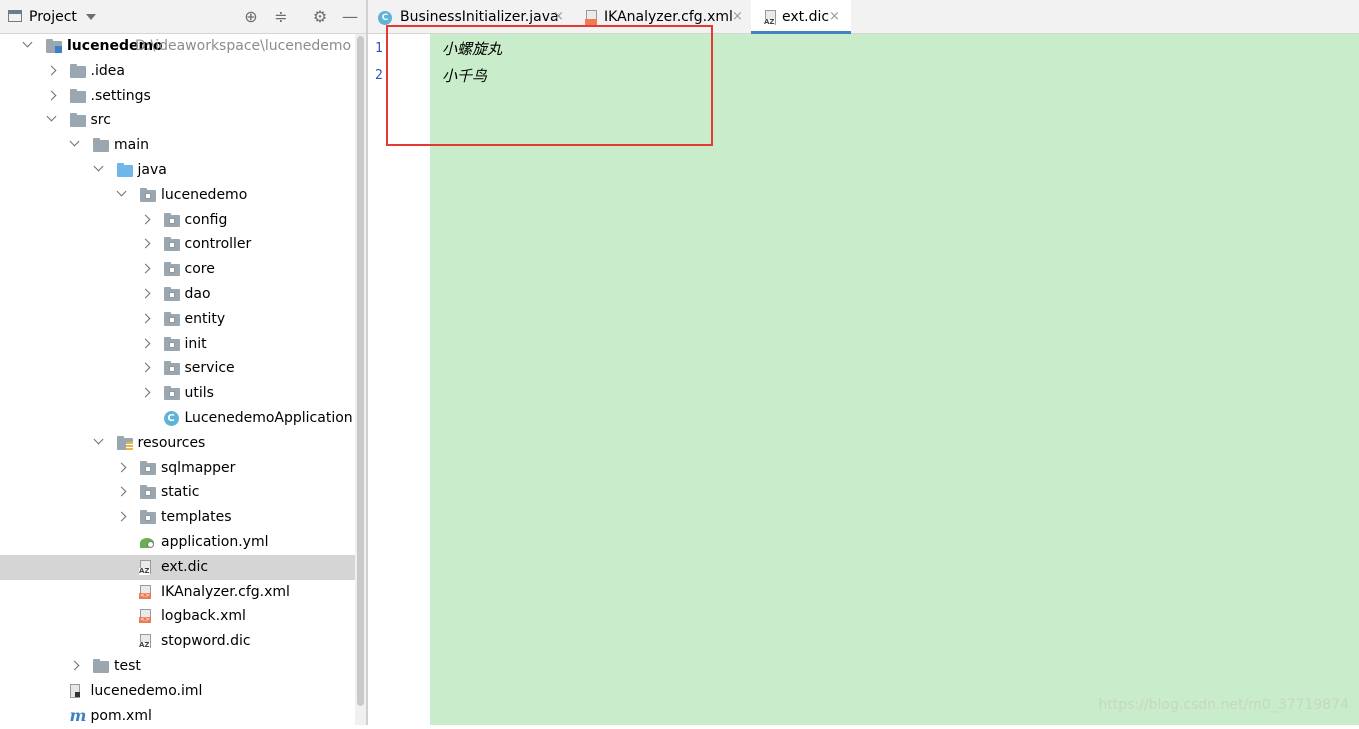 The width and height of the screenshot is (1359, 729). Describe the element at coordinates (177, 492) in the screenshot. I see `tree-item: static` at that location.